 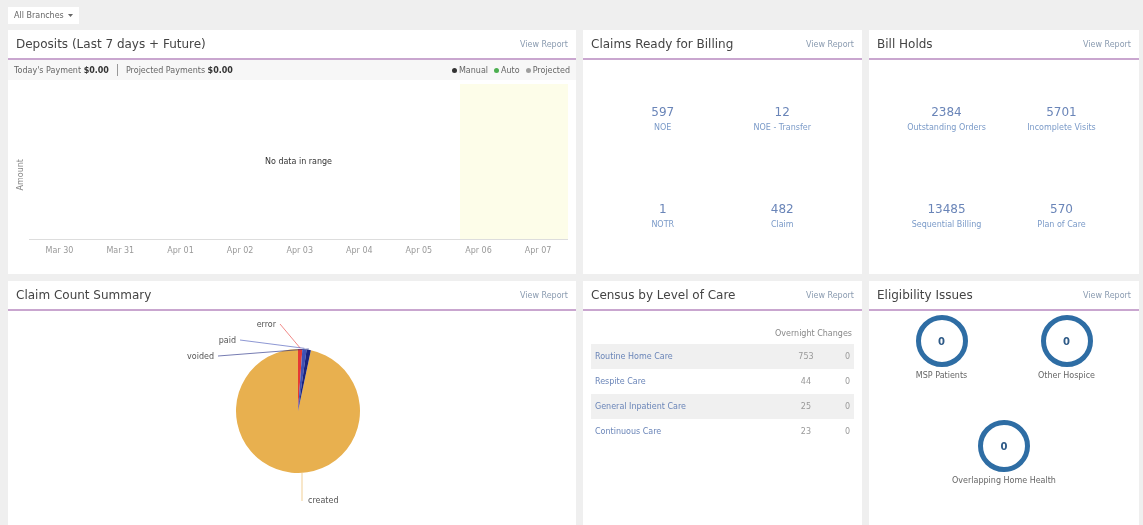 I want to click on stat-value: 12, so click(x=782, y=112).